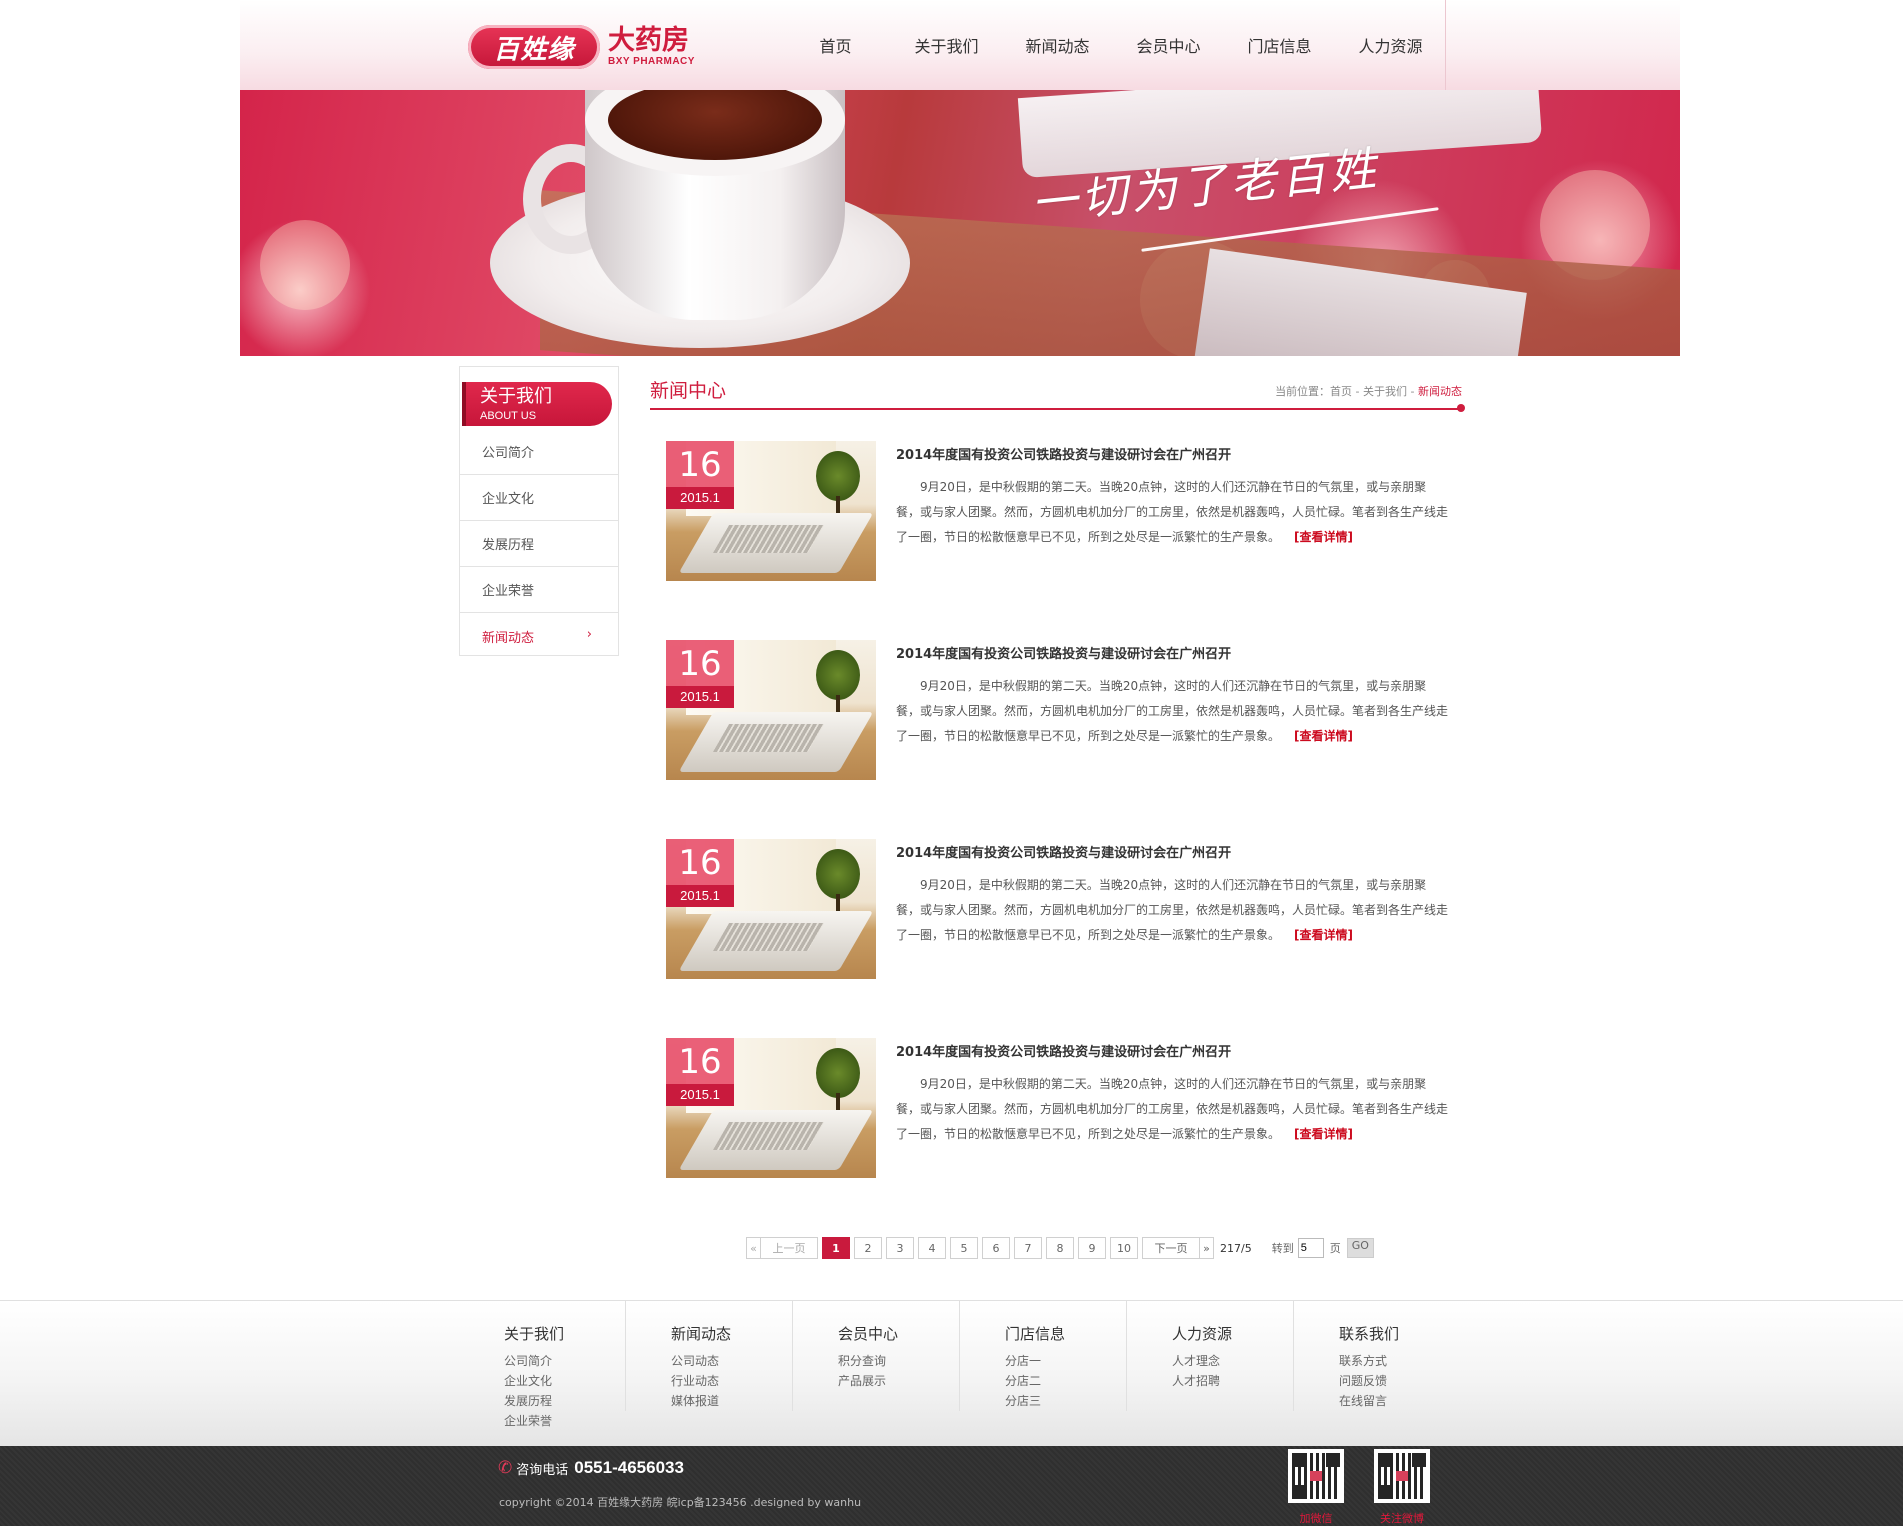 The height and width of the screenshot is (1534, 1903). Describe the element at coordinates (835, 45) in the screenshot. I see `nav-home: 首页` at that location.